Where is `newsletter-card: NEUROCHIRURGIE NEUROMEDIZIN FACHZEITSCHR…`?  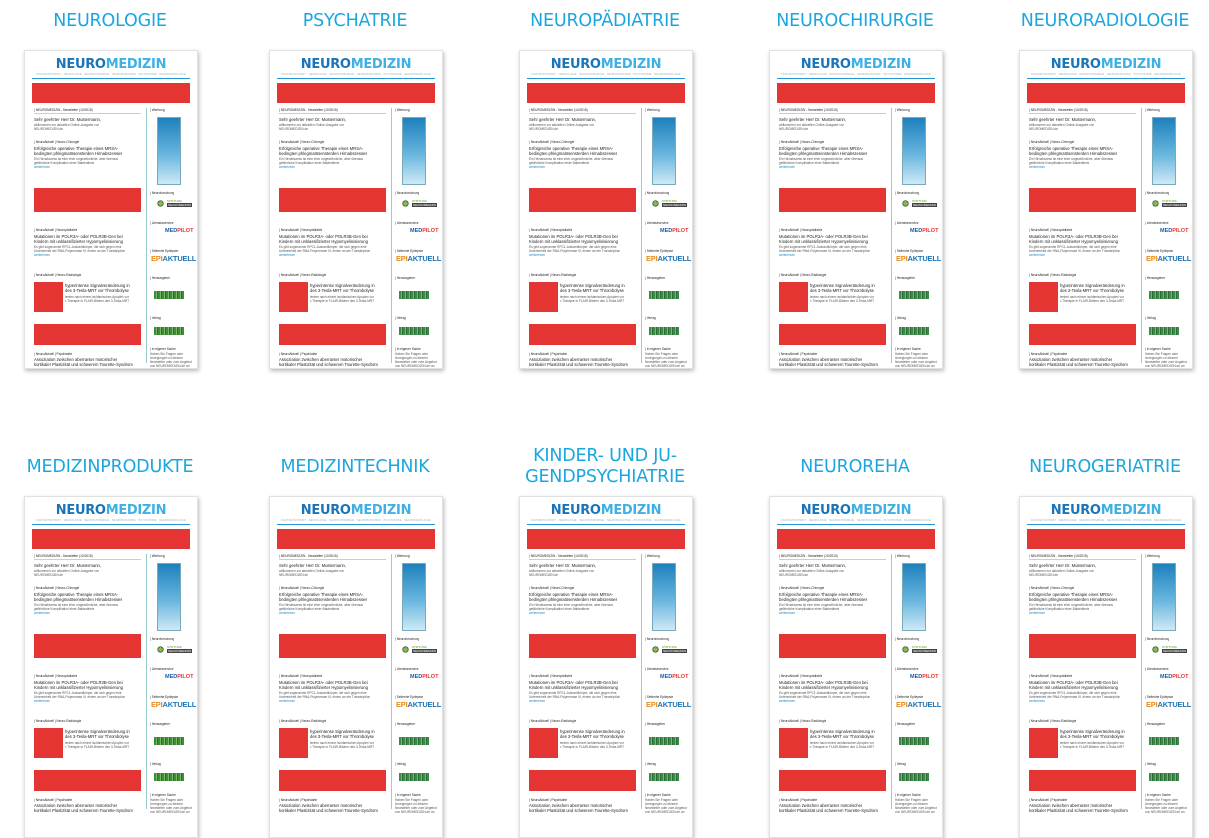 newsletter-card: NEUROCHIRURGIE NEUROMEDIZIN FACHZEITSCHR… is located at coordinates (855, 195).